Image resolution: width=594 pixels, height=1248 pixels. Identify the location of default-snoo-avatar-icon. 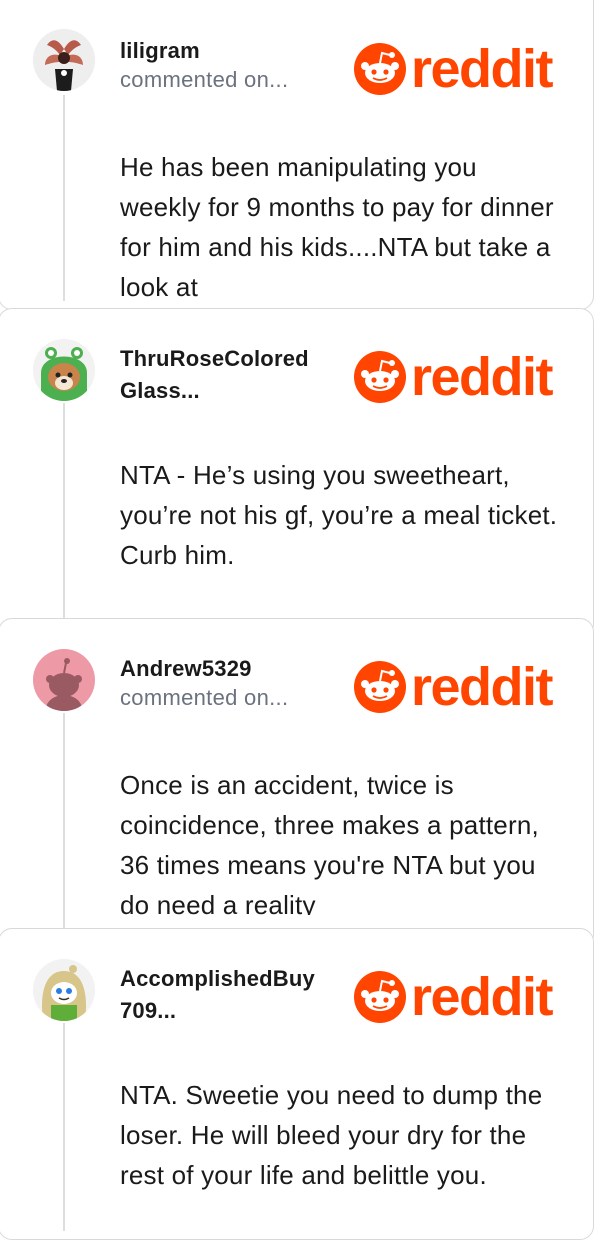
(64, 680).